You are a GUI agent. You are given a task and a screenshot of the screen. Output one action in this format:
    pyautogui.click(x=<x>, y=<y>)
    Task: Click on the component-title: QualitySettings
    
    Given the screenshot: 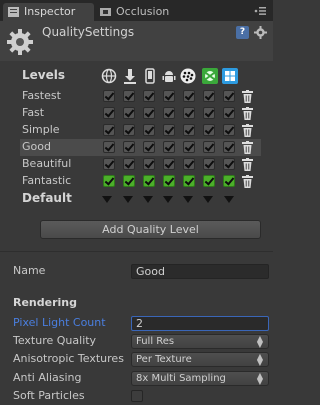 What is the action you would take?
    pyautogui.click(x=88, y=32)
    